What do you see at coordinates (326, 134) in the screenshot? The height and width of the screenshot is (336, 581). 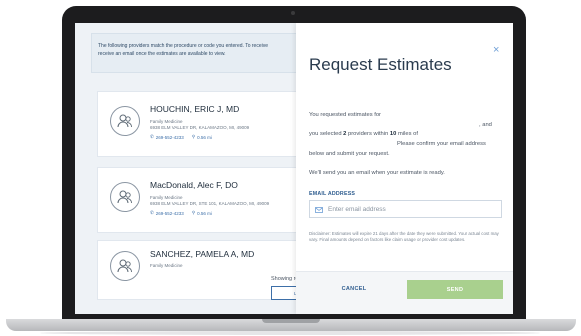 I see `line2-prefix: you selected` at bounding box center [326, 134].